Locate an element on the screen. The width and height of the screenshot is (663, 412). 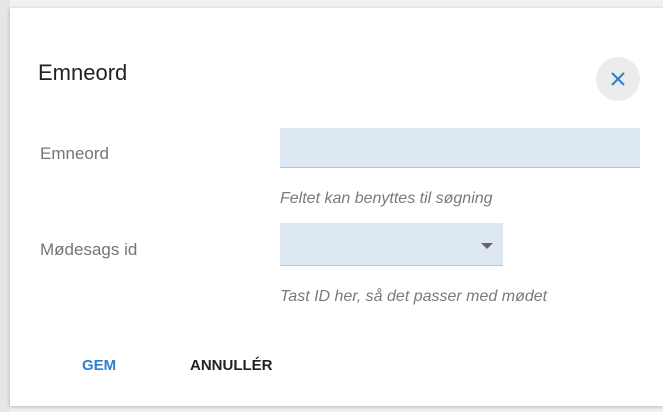
save-button: GEM is located at coordinates (99, 366).